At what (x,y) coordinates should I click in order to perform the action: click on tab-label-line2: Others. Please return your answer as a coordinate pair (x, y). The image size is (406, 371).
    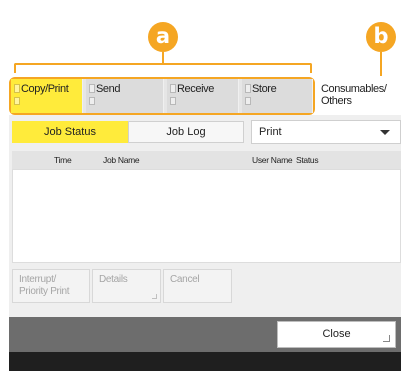
    Looking at the image, I should click on (336, 101).